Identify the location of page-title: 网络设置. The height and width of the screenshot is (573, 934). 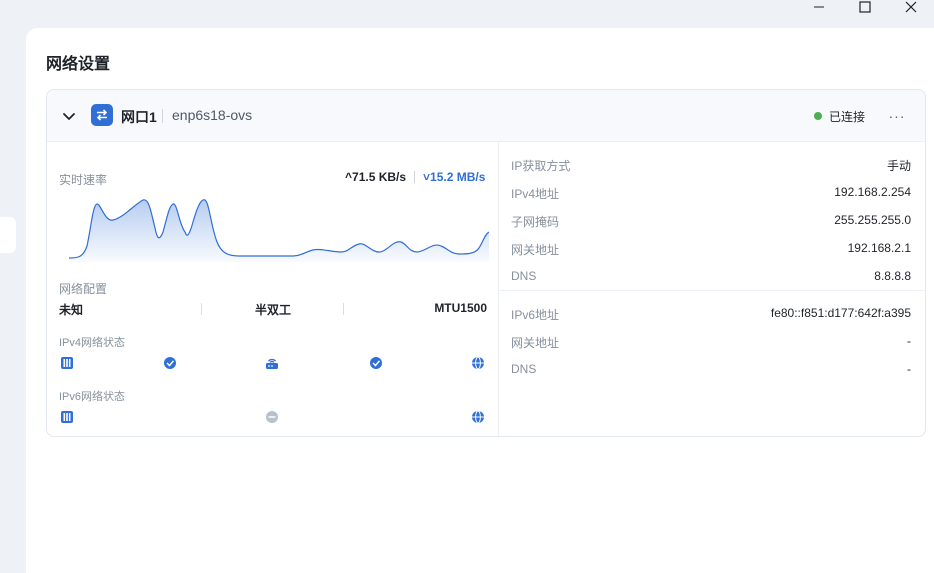
(78, 64).